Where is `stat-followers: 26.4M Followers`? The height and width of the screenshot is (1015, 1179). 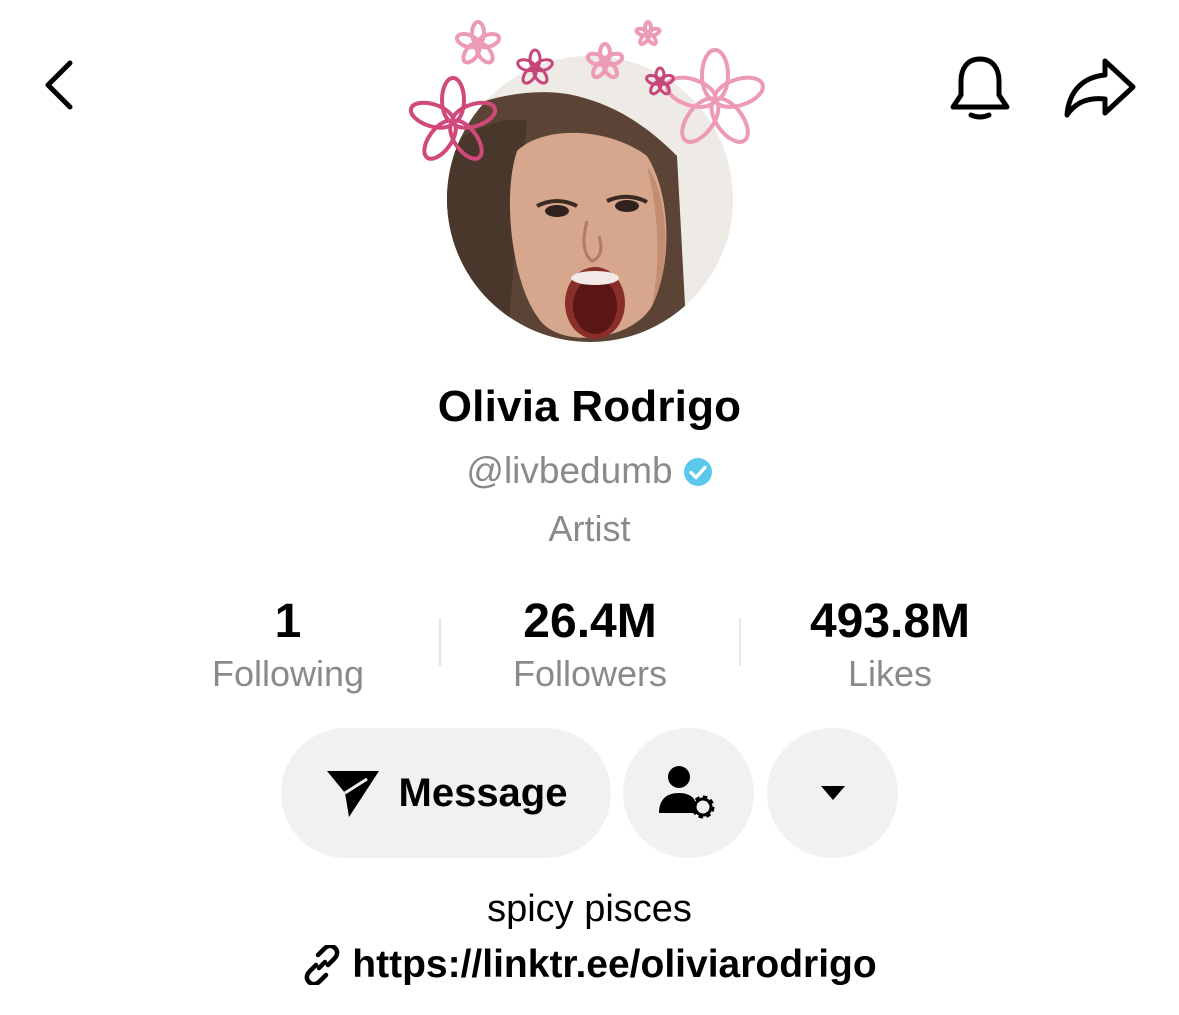
stat-followers: 26.4M Followers is located at coordinates (590, 645).